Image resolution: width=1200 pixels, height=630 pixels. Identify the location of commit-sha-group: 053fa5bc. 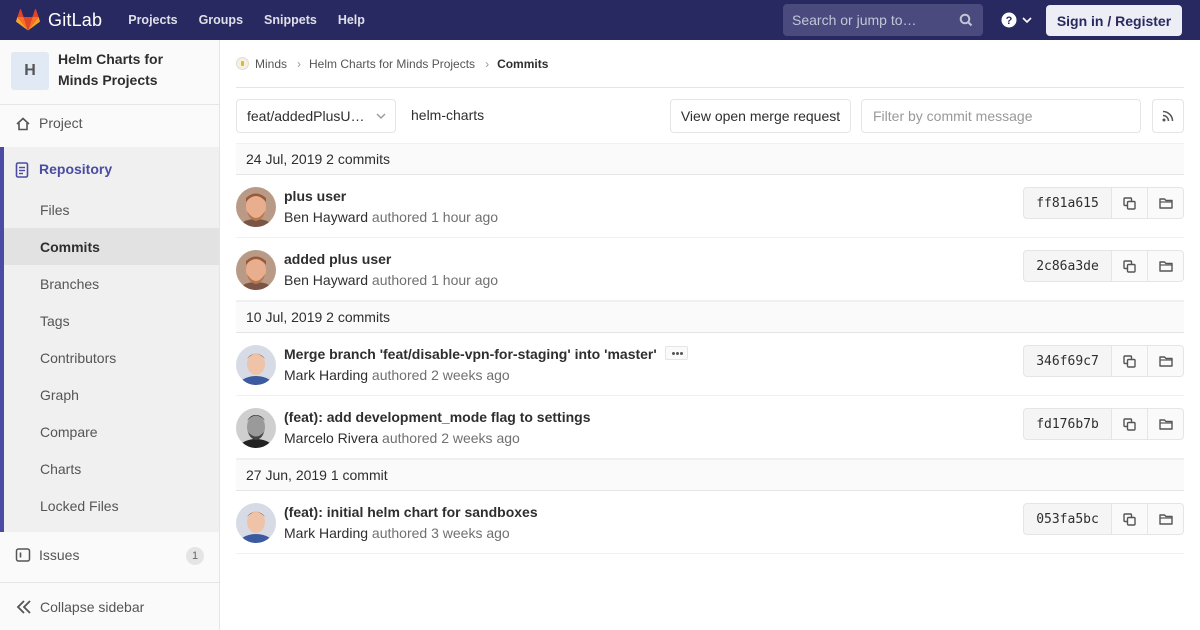
(1103, 519).